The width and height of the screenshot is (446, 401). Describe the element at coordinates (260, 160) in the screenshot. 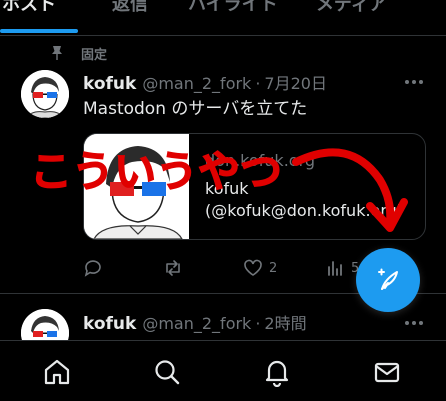

I see `card-domain: don.kofuk.org` at that location.